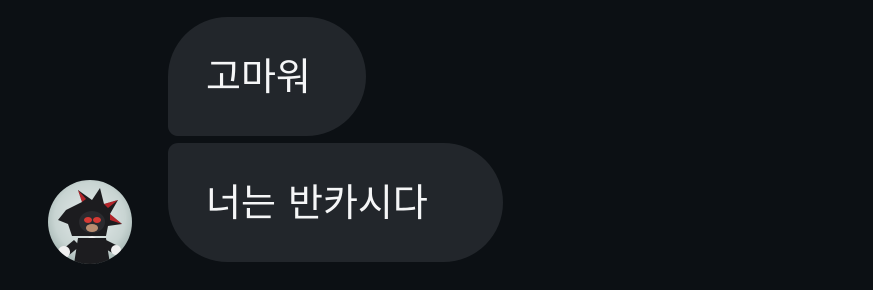  What do you see at coordinates (317, 202) in the screenshot?
I see `message-text: 너는 반카시다` at bounding box center [317, 202].